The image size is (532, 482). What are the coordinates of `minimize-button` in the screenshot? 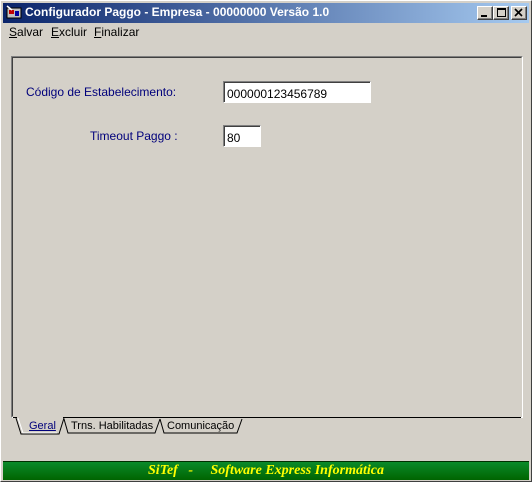 It's located at (485, 13).